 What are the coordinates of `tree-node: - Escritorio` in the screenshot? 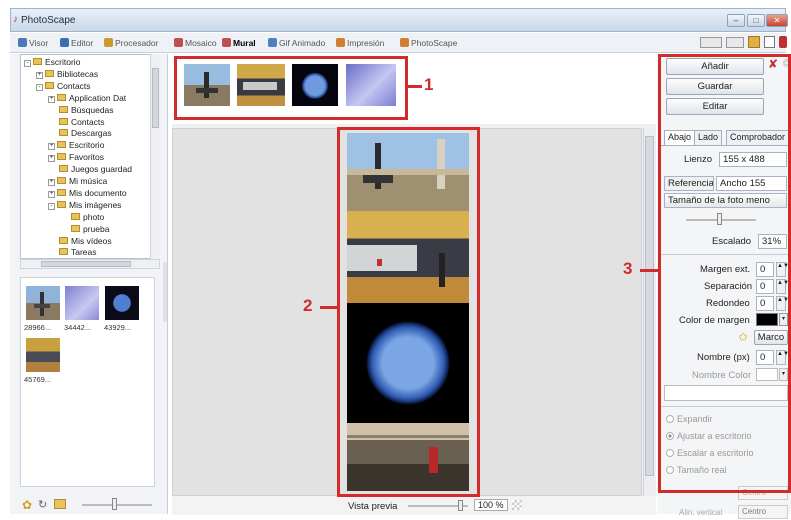 It's located at (52, 62).